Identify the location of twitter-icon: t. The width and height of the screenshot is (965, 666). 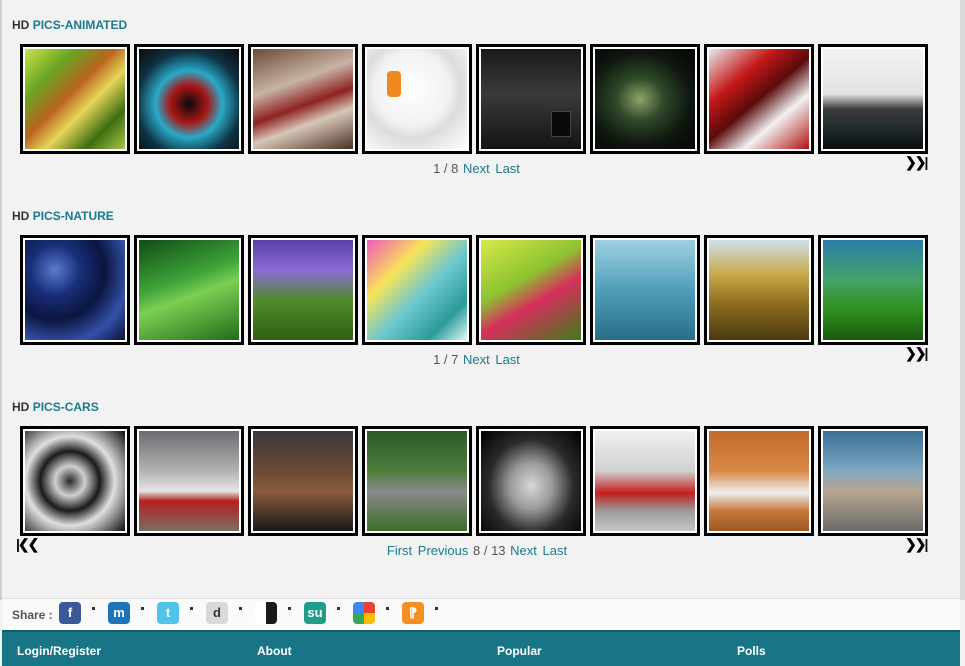
(168, 613).